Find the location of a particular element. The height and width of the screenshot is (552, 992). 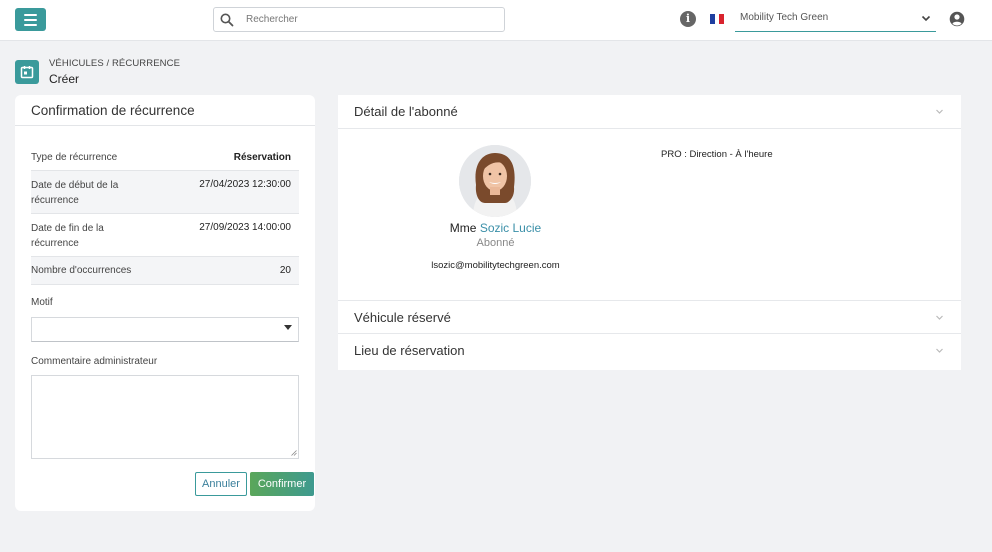

subscriber-role: Abonné is located at coordinates (495, 243).